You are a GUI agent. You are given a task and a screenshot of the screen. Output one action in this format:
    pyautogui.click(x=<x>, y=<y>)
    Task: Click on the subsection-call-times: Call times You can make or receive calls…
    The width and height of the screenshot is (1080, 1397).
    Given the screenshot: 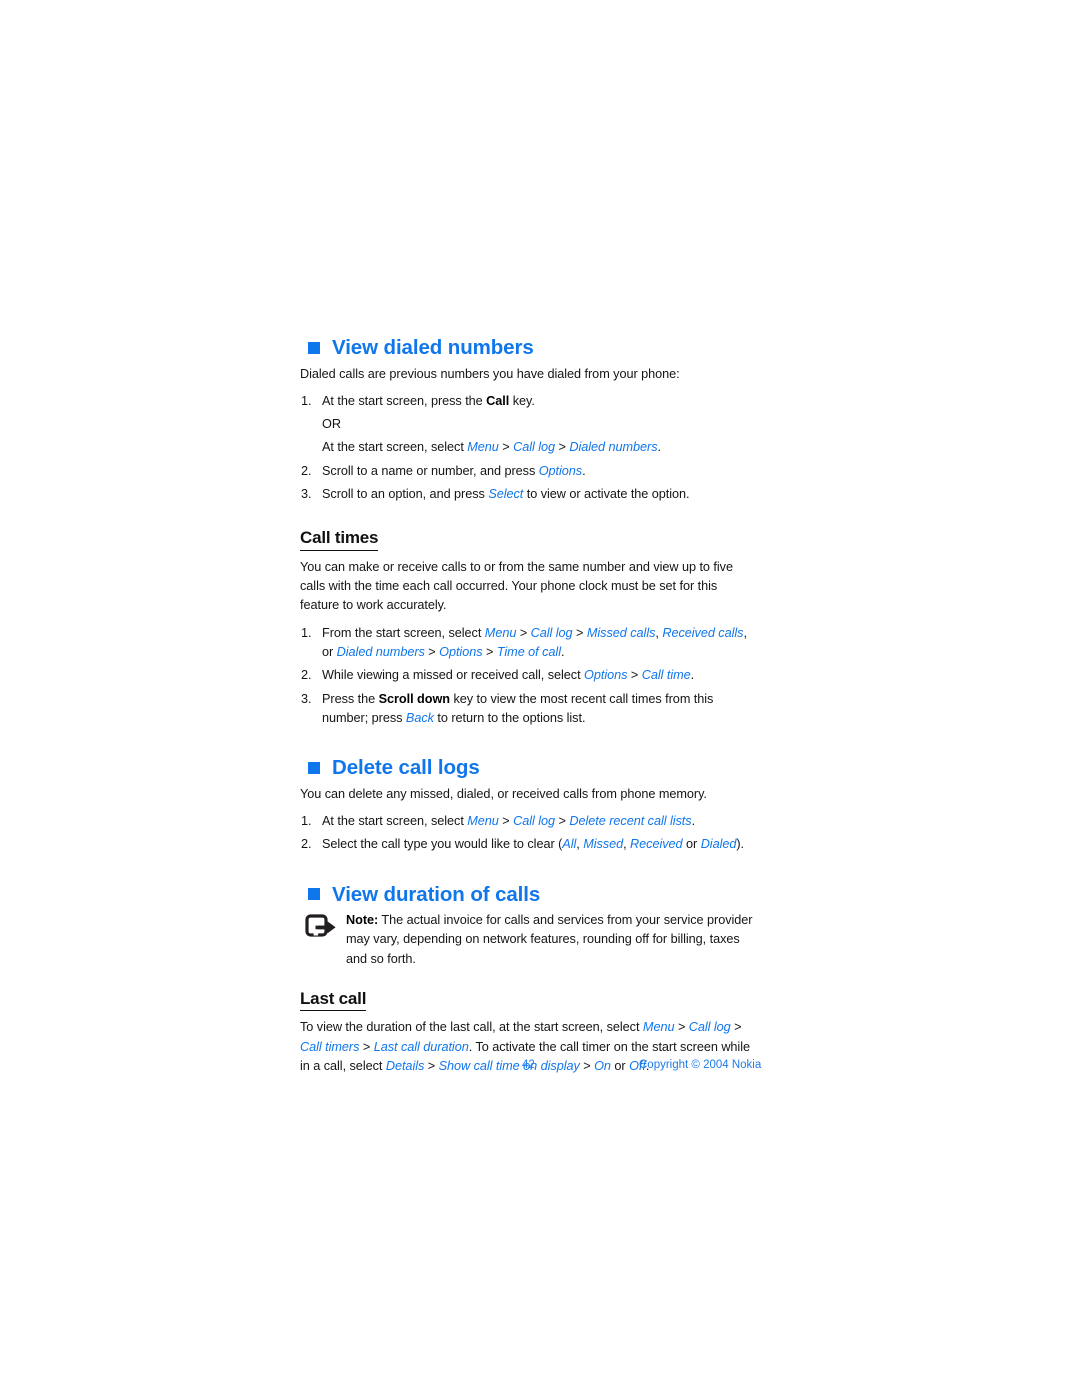 What is the action you would take?
    pyautogui.click(x=529, y=628)
    